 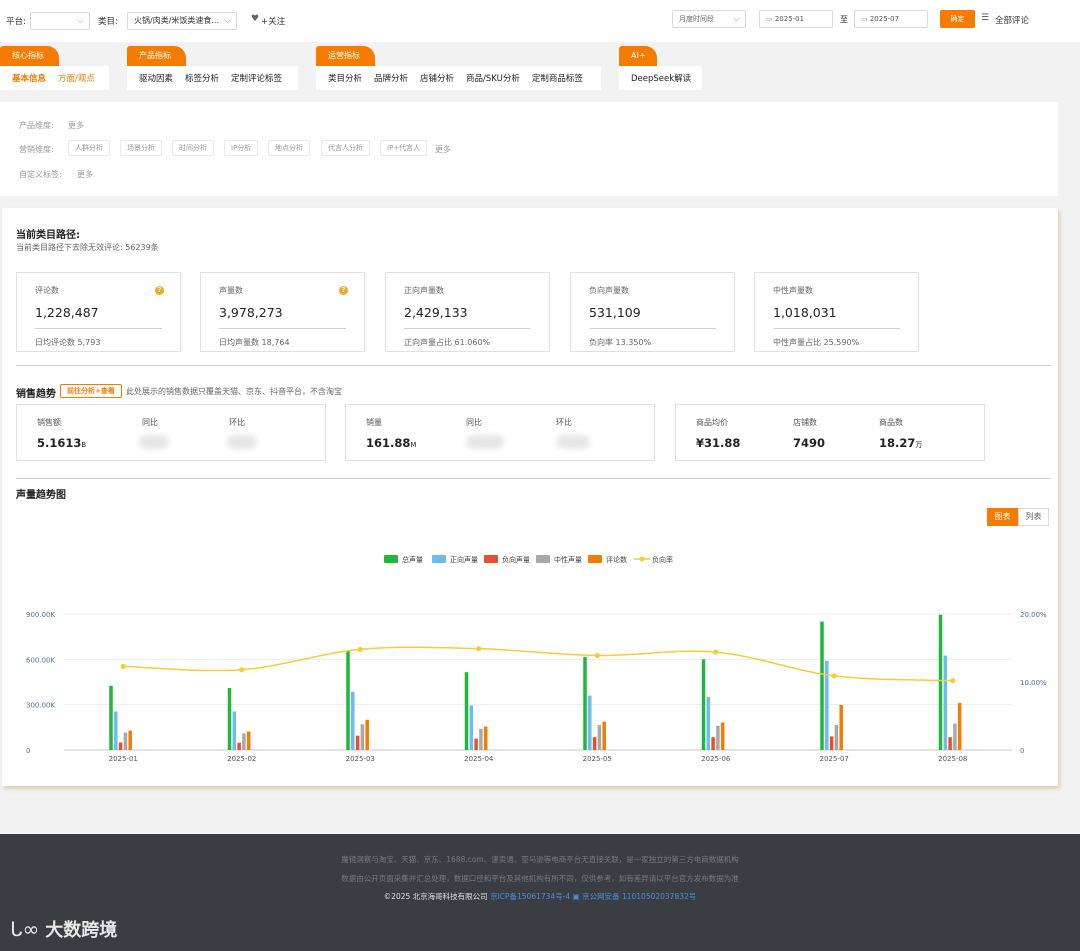 What do you see at coordinates (891, 19) in the screenshot?
I see `end-date-input: ▭ 2025-07` at bounding box center [891, 19].